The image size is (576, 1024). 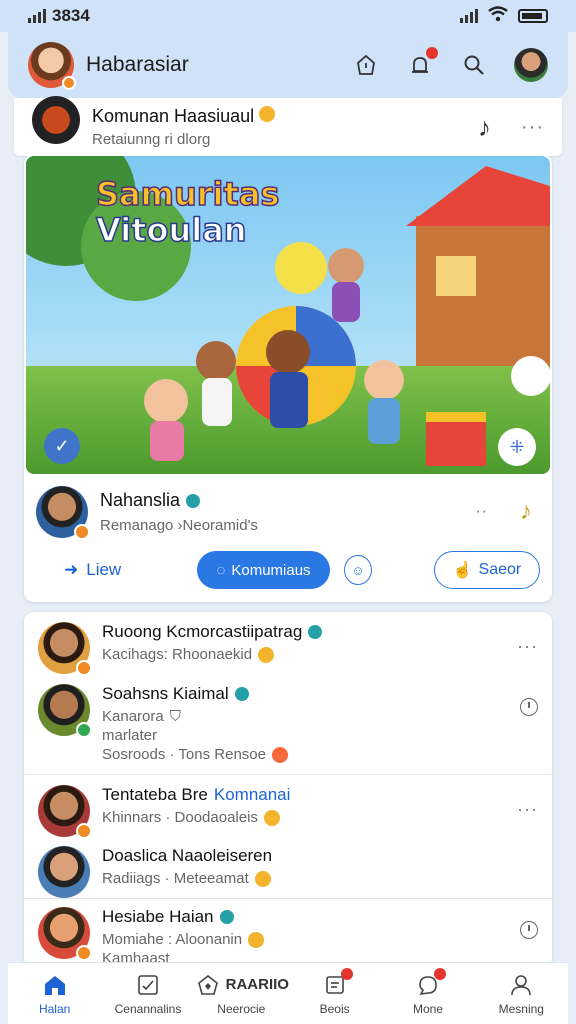 I want to click on home-icon, so click(x=55, y=985).